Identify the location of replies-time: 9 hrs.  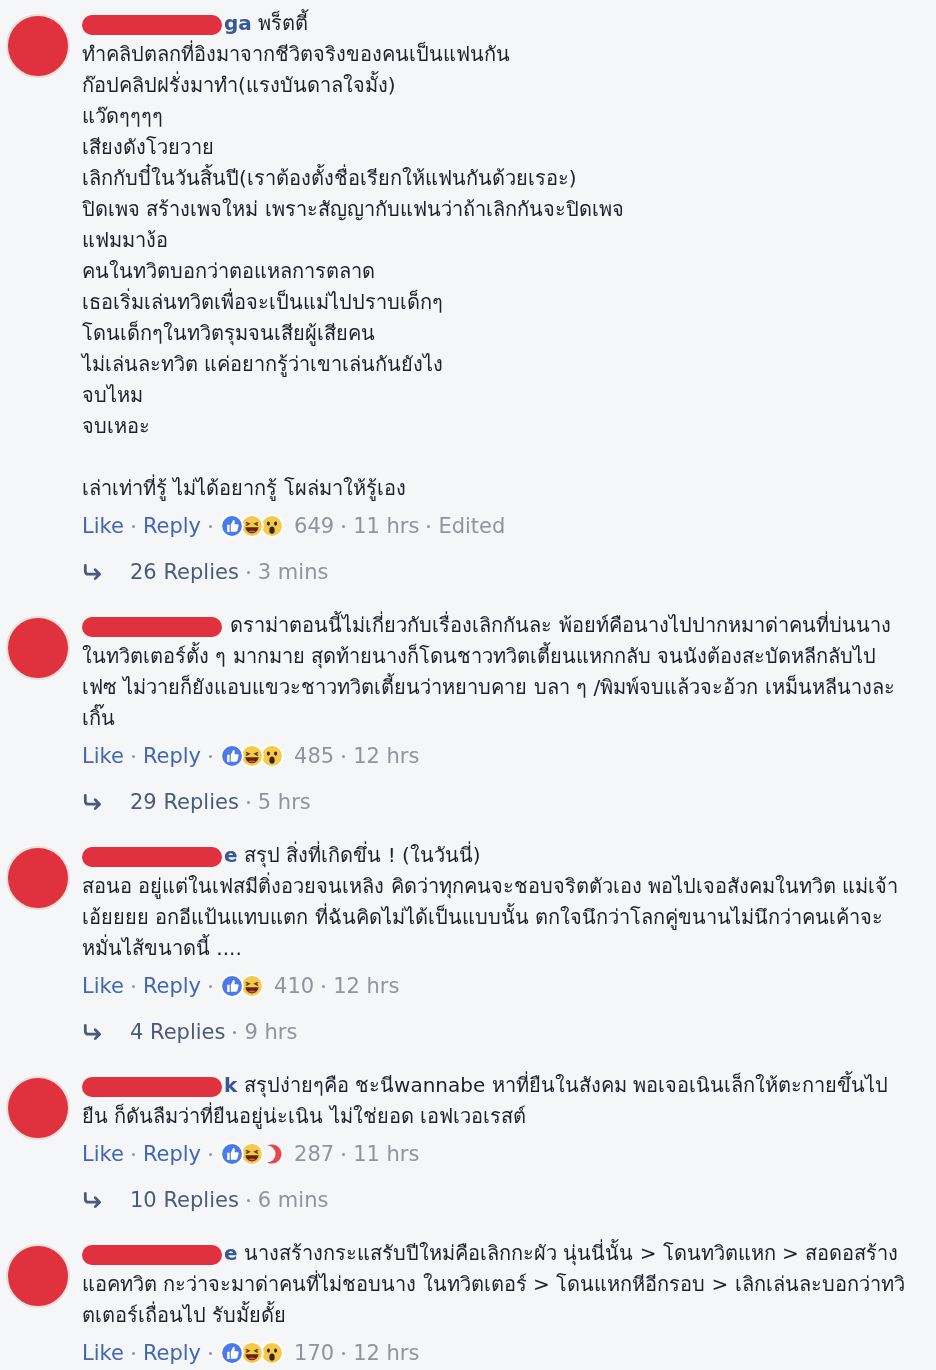
(271, 1032).